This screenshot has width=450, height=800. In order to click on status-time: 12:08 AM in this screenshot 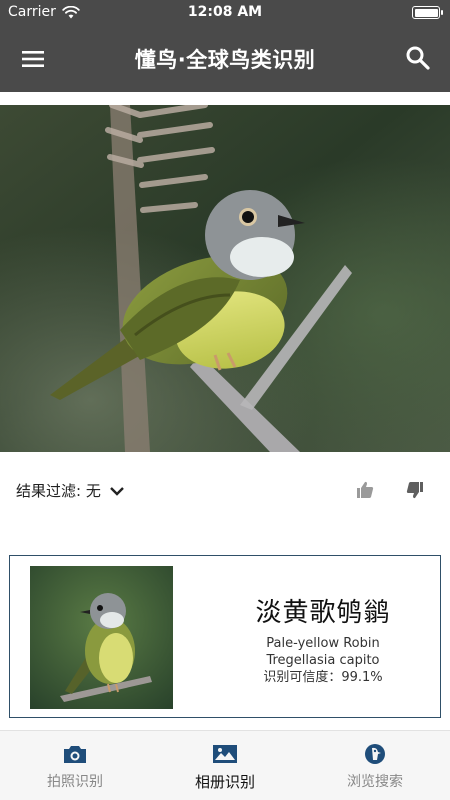, I will do `click(225, 12)`.